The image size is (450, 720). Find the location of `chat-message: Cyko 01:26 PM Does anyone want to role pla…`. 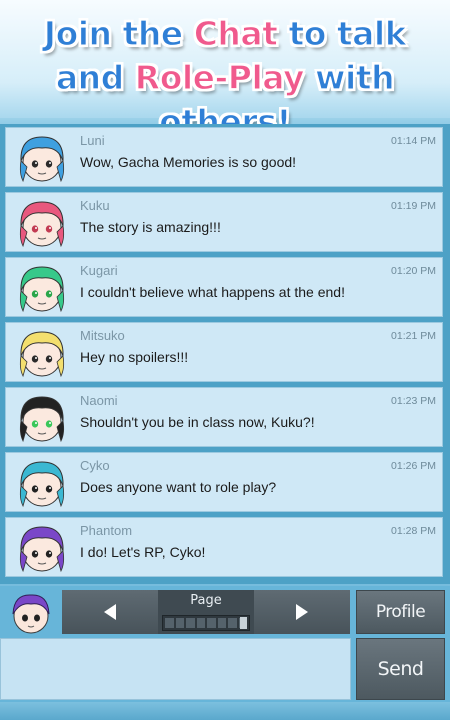

chat-message: Cyko 01:26 PM Does anyone want to role pla… is located at coordinates (224, 482).